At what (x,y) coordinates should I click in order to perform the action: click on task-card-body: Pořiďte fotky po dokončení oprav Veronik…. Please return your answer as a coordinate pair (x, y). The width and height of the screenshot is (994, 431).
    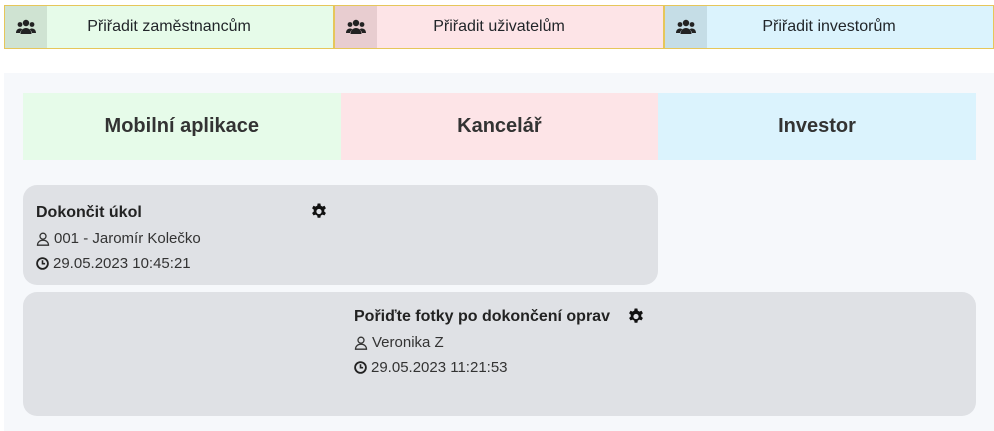
    Looking at the image, I should click on (499, 342).